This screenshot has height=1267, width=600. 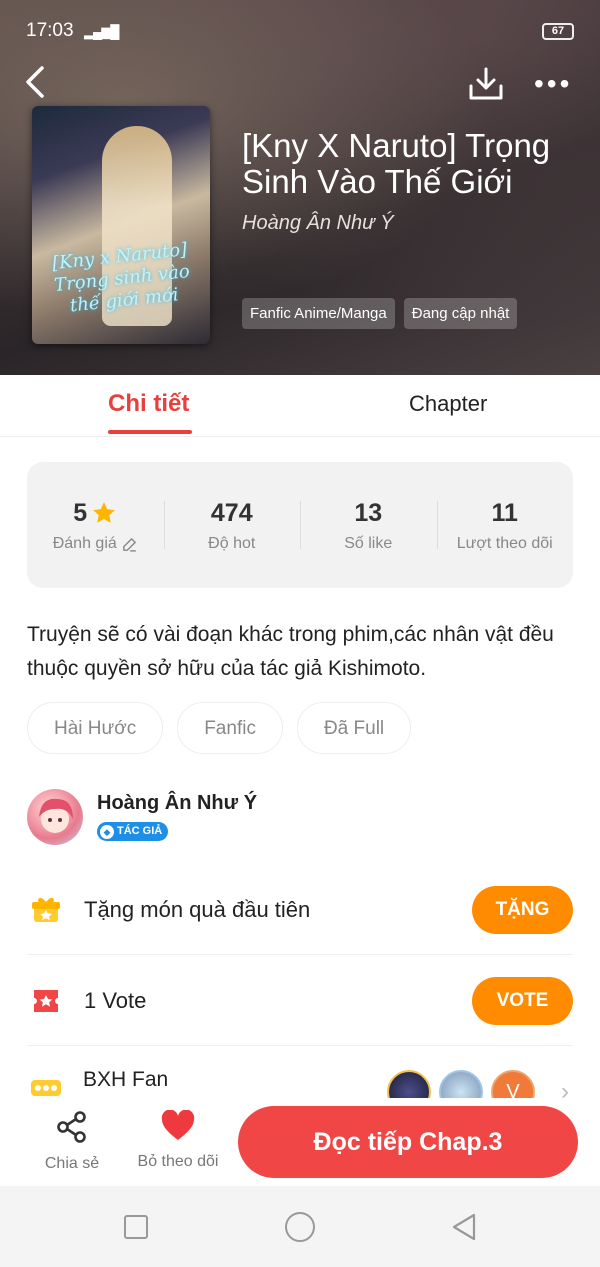 What do you see at coordinates (126, 1079) in the screenshot?
I see `fan-ranking-label: BXH Fan` at bounding box center [126, 1079].